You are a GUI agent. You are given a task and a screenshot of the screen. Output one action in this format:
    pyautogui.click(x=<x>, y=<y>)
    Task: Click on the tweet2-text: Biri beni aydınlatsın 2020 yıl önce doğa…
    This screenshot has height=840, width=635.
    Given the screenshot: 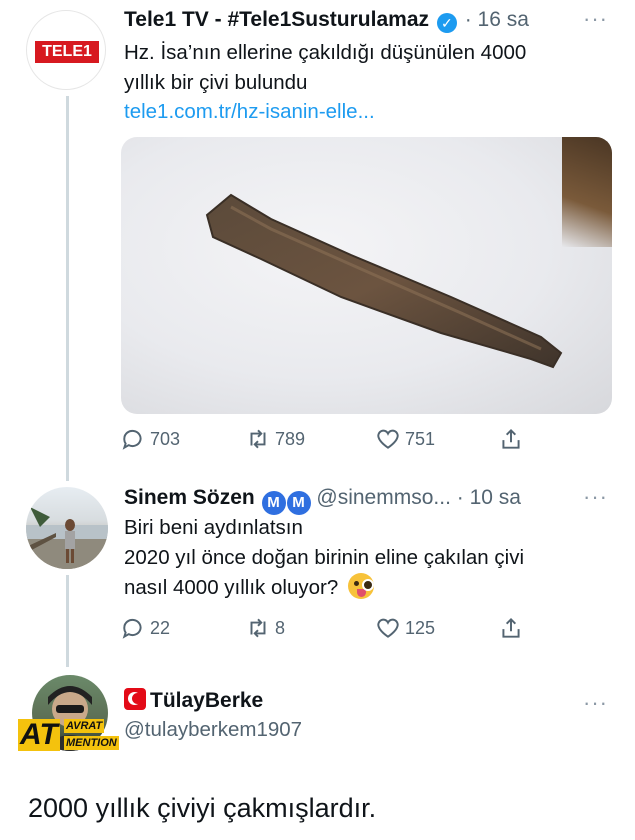 What is the action you would take?
    pyautogui.click(x=369, y=558)
    